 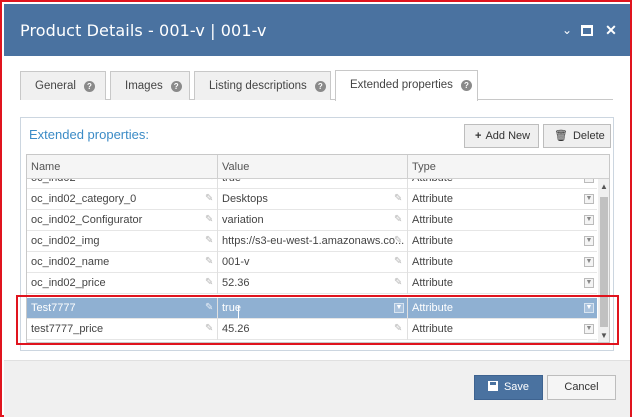 What do you see at coordinates (122, 199) in the screenshot?
I see `cell-name: oc_ind02_category_0 ✎` at bounding box center [122, 199].